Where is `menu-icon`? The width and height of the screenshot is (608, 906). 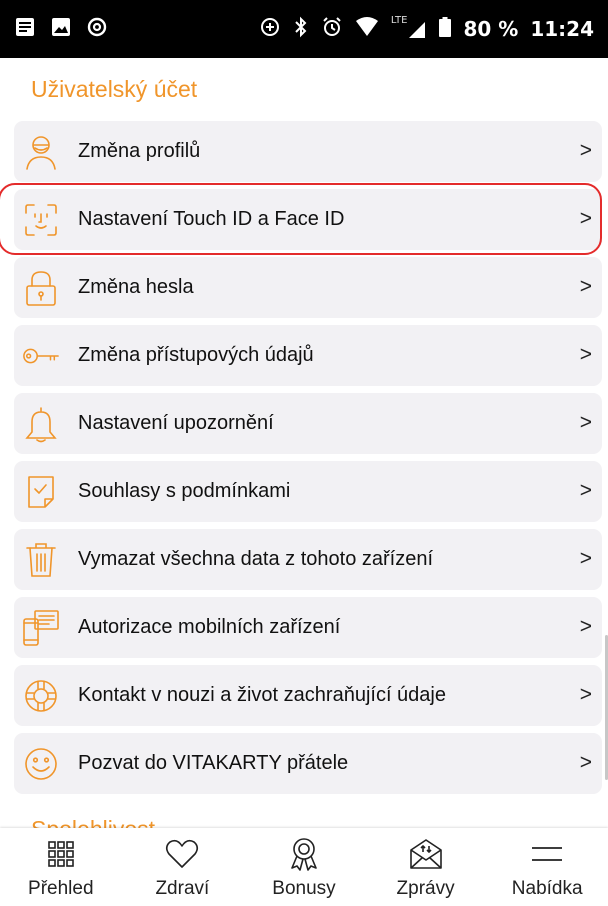
menu-icon is located at coordinates (547, 854).